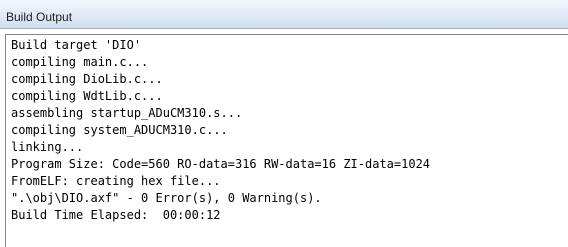  Describe the element at coordinates (284, 14) in the screenshot. I see `build-output-title-bar: Build Output` at that location.